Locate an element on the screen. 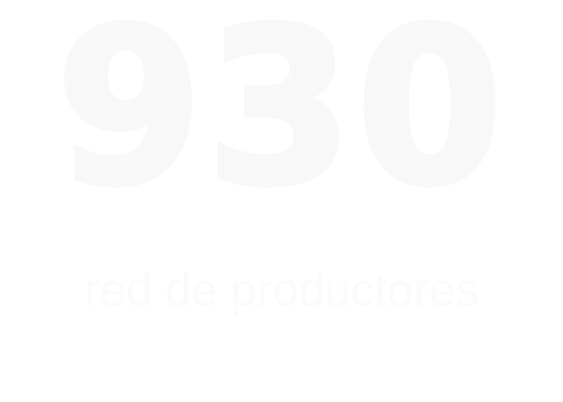  stat-caption: red de productores is located at coordinates (281, 289).